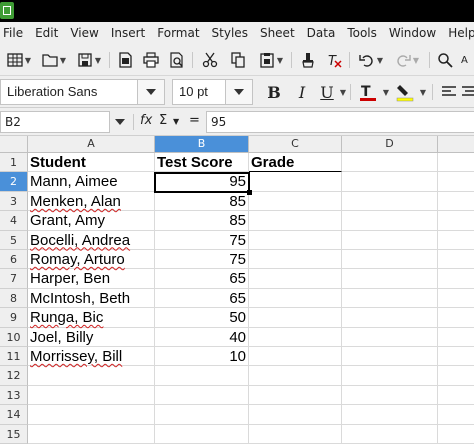 The width and height of the screenshot is (474, 444). What do you see at coordinates (14, 337) in the screenshot?
I see `row-header: 10` at bounding box center [14, 337].